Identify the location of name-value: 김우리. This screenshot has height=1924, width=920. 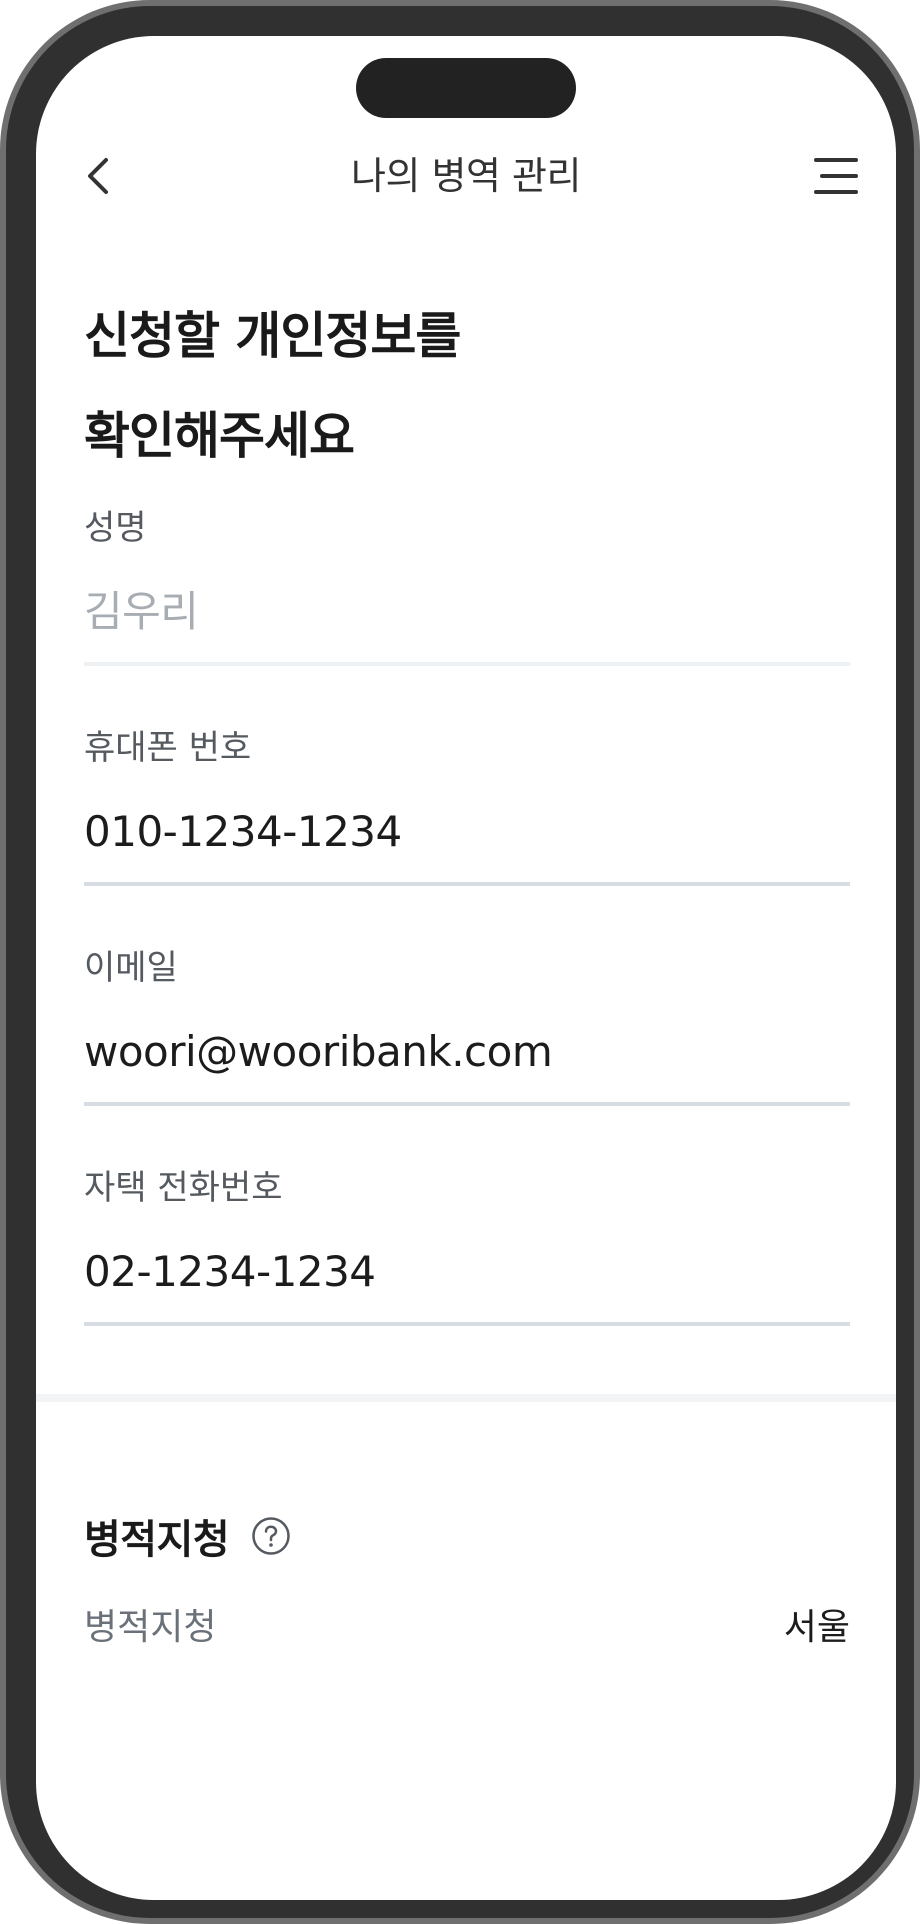
(141, 611).